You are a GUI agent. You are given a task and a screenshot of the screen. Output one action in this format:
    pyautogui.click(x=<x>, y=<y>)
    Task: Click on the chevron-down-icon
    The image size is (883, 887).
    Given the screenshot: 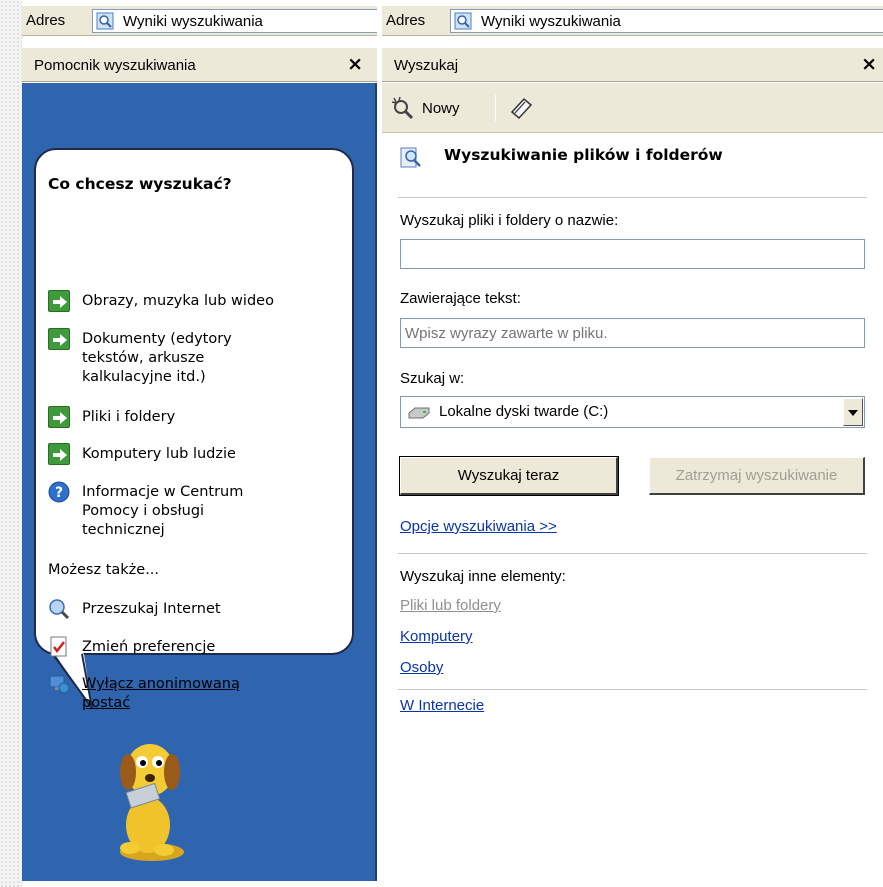 What is the action you would take?
    pyautogui.click(x=853, y=412)
    